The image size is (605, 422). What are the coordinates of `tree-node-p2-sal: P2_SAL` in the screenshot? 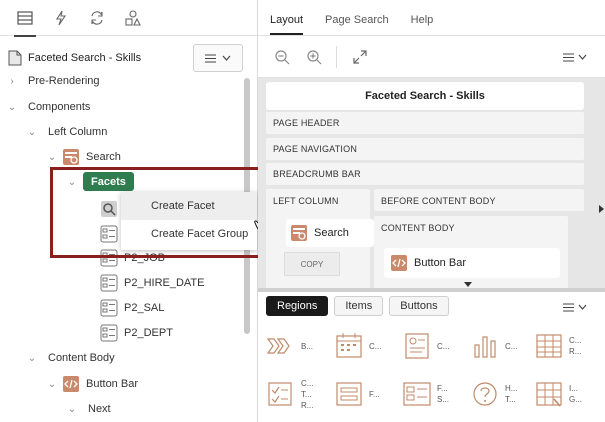 It's located at (132, 308).